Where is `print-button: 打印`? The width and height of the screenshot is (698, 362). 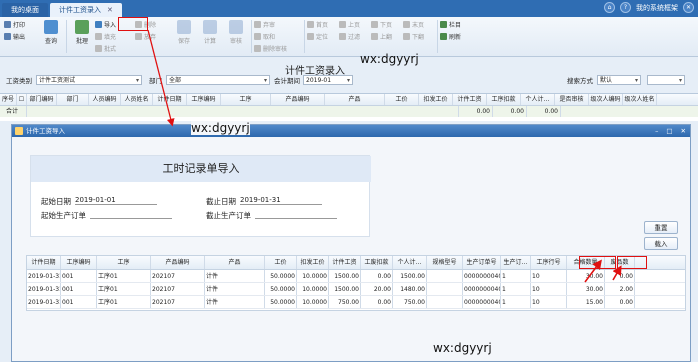
print-button: 打印 is located at coordinates (21, 24).